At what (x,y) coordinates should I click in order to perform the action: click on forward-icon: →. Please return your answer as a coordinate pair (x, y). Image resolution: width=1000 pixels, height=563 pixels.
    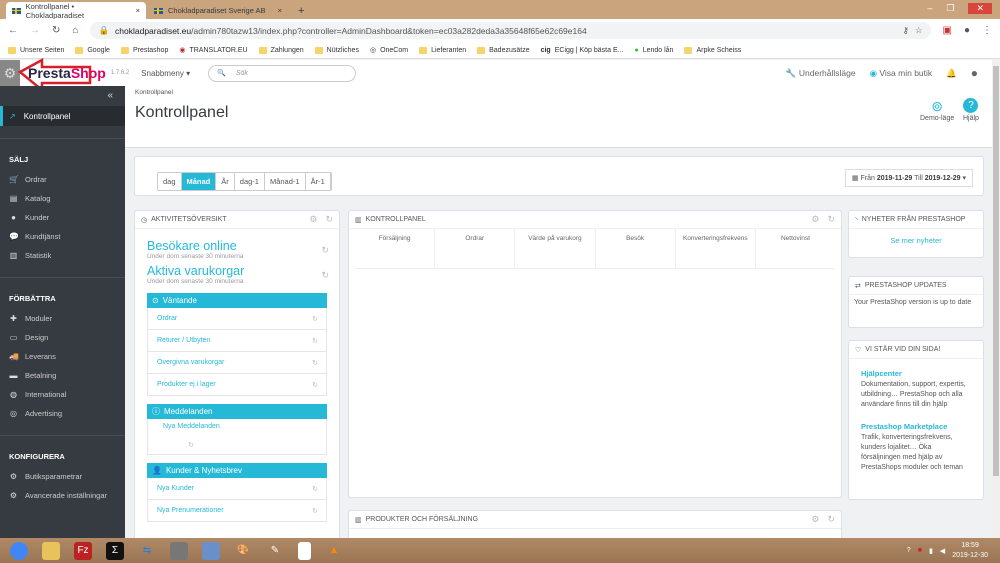
    Looking at the image, I should click on (35, 30).